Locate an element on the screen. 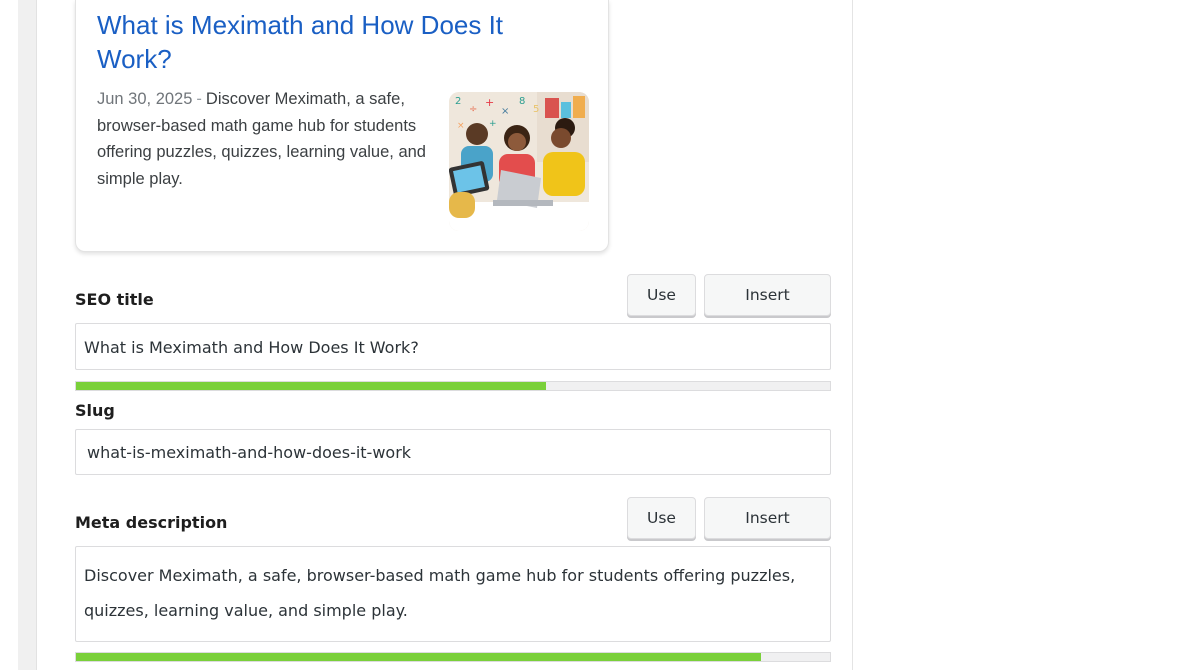 The image size is (1200, 670). seo-title-length-progress is located at coordinates (453, 386).